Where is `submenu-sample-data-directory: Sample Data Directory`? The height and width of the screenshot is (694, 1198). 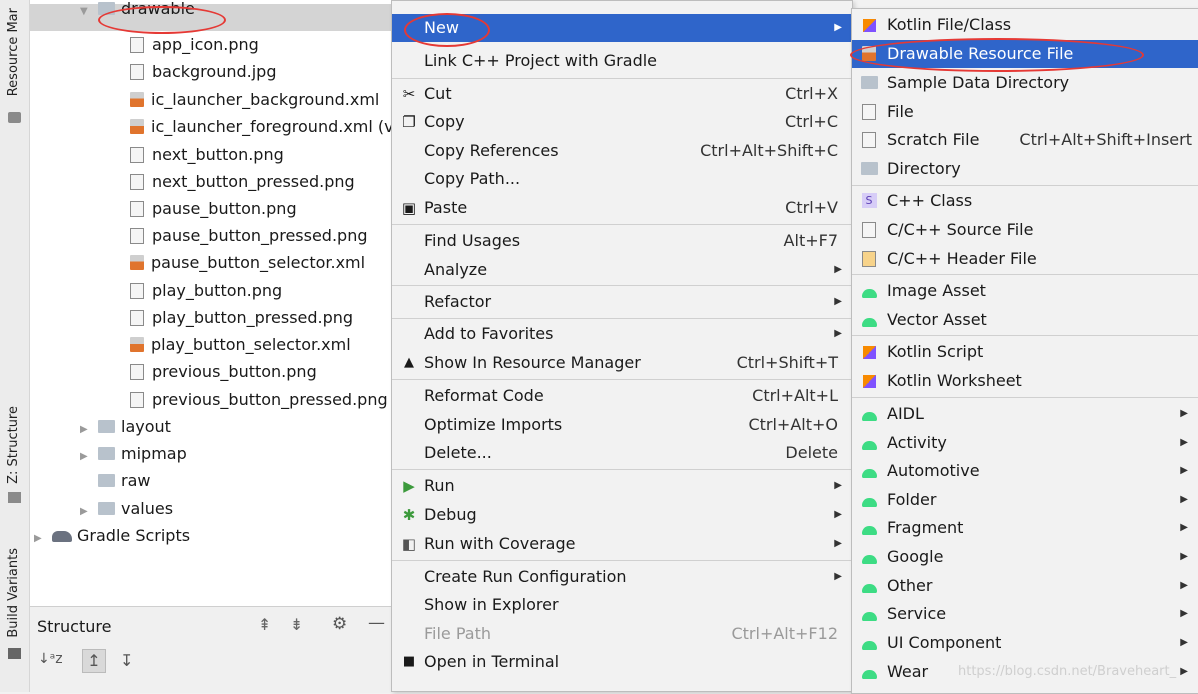 submenu-sample-data-directory: Sample Data Directory is located at coordinates (1025, 83).